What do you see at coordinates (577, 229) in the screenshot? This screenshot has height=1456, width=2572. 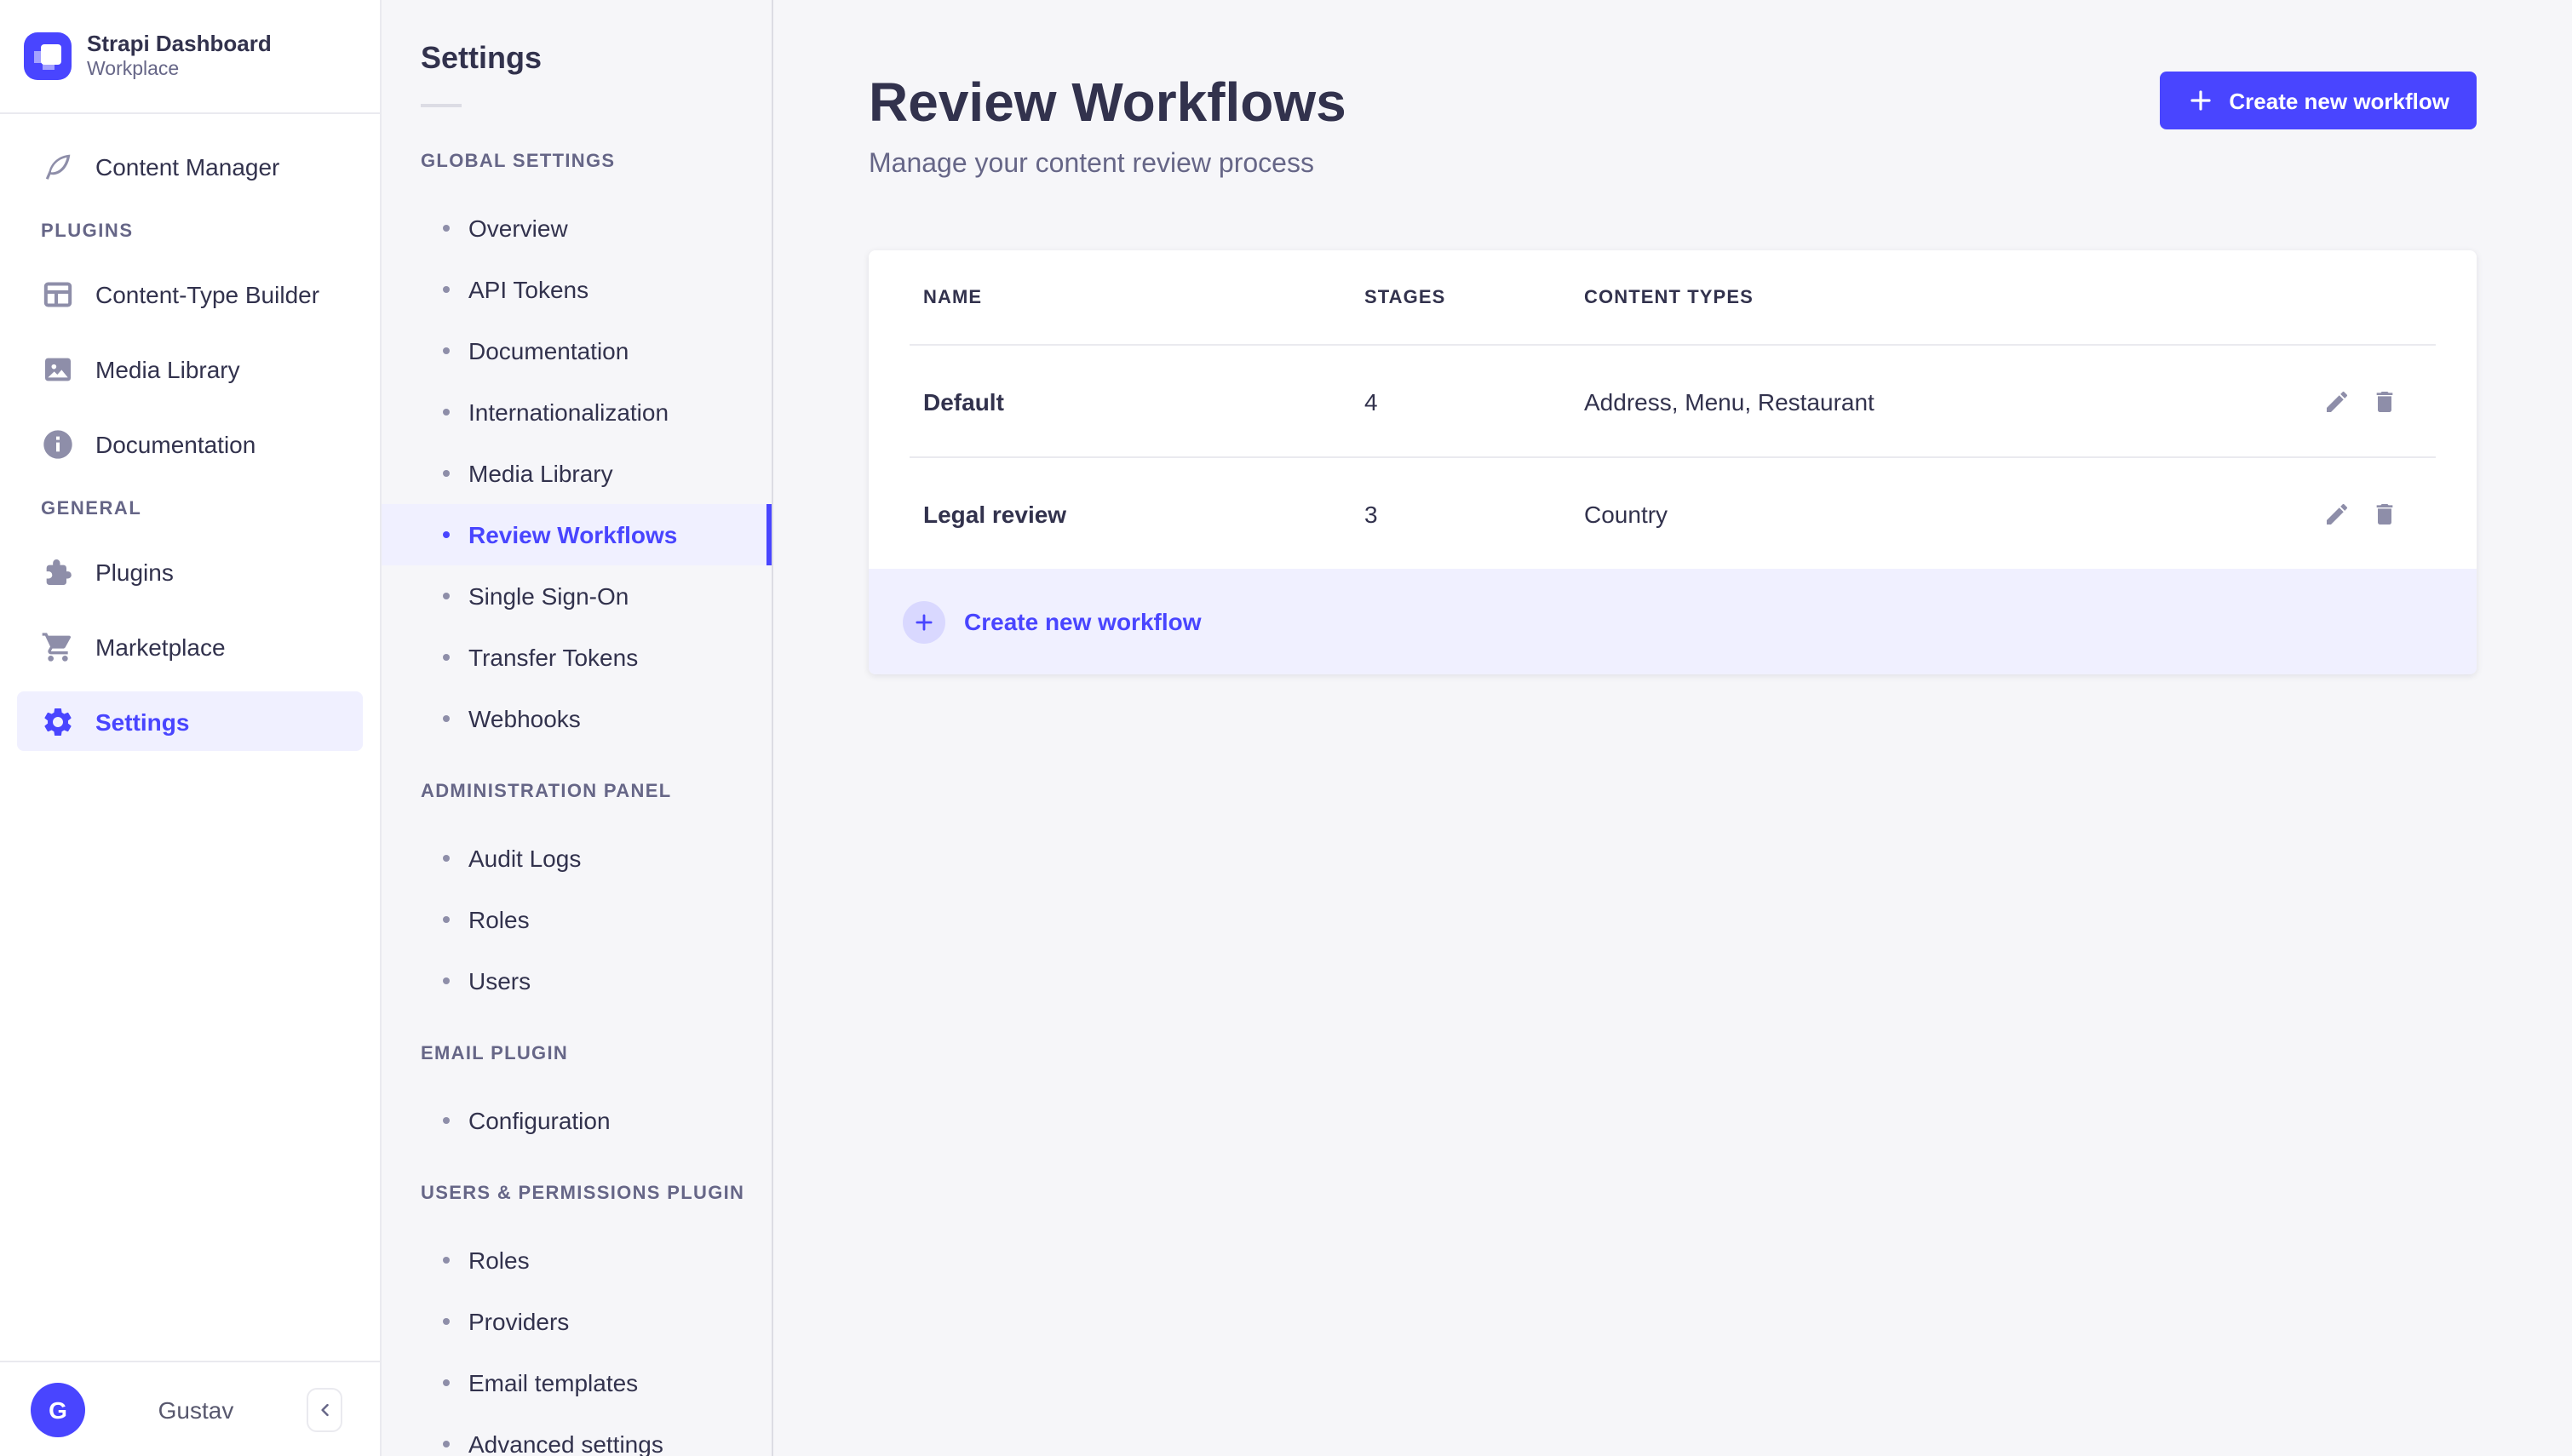 I see `subnav-item-overview: Overview` at bounding box center [577, 229].